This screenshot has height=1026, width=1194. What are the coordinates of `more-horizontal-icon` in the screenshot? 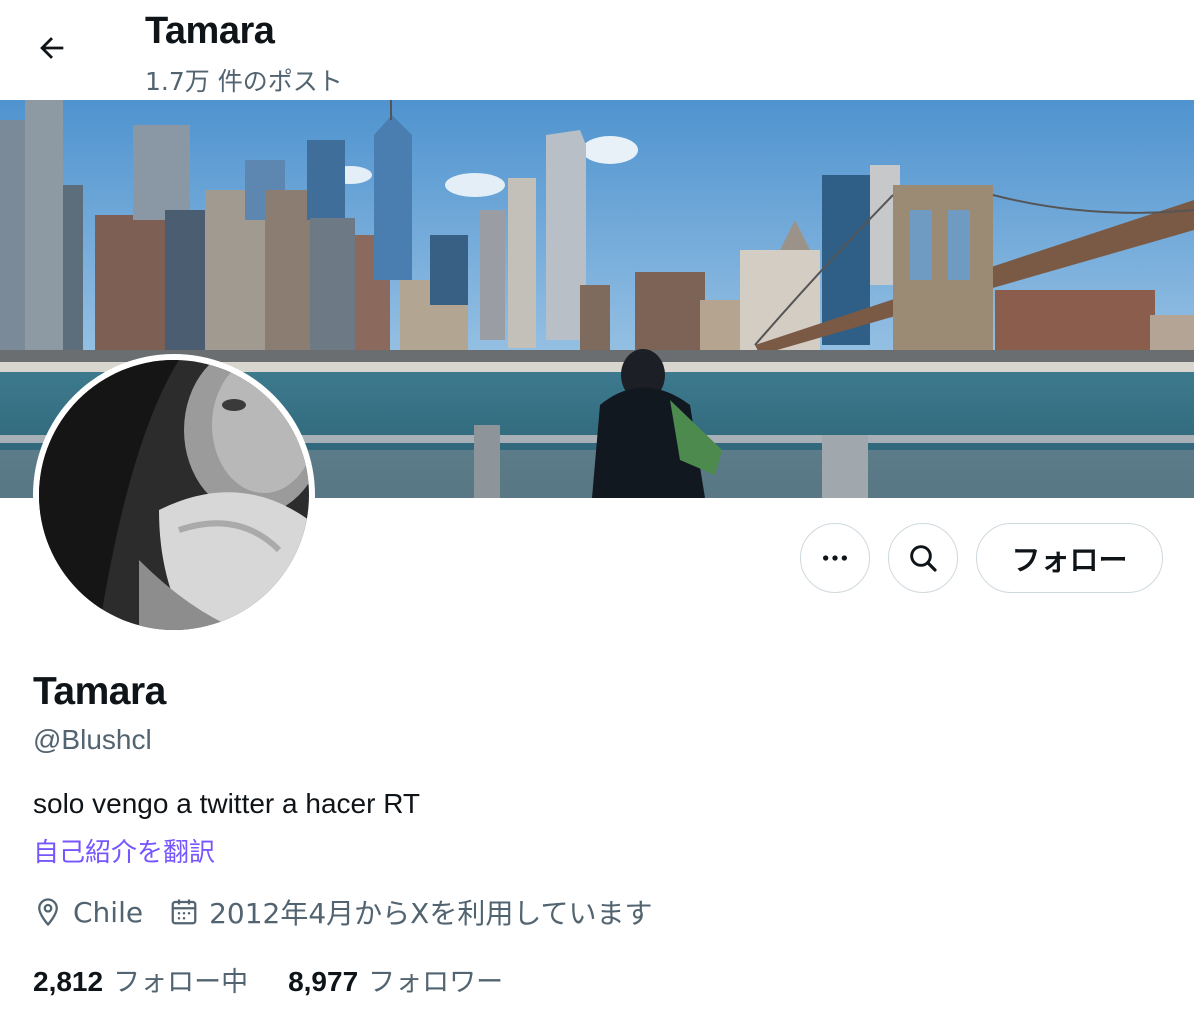 It's located at (835, 558).